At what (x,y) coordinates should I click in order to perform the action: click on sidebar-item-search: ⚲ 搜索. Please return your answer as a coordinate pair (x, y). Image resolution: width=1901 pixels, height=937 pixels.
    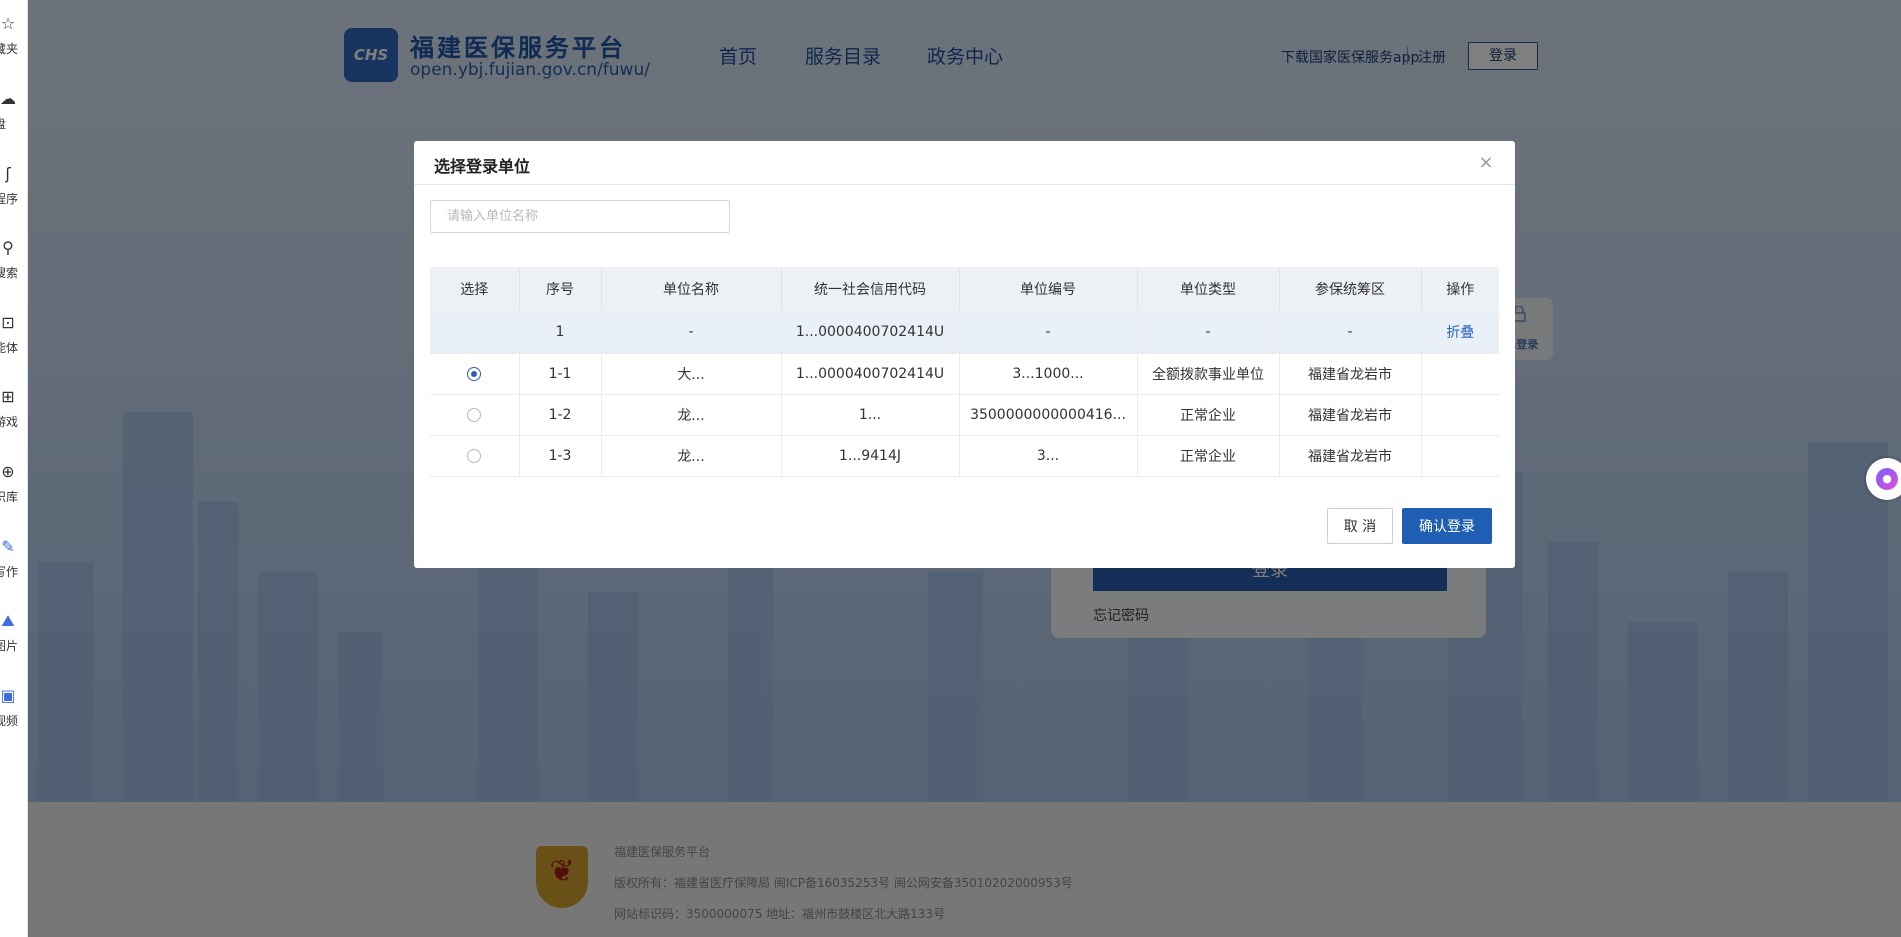
    Looking at the image, I should click on (13, 263).